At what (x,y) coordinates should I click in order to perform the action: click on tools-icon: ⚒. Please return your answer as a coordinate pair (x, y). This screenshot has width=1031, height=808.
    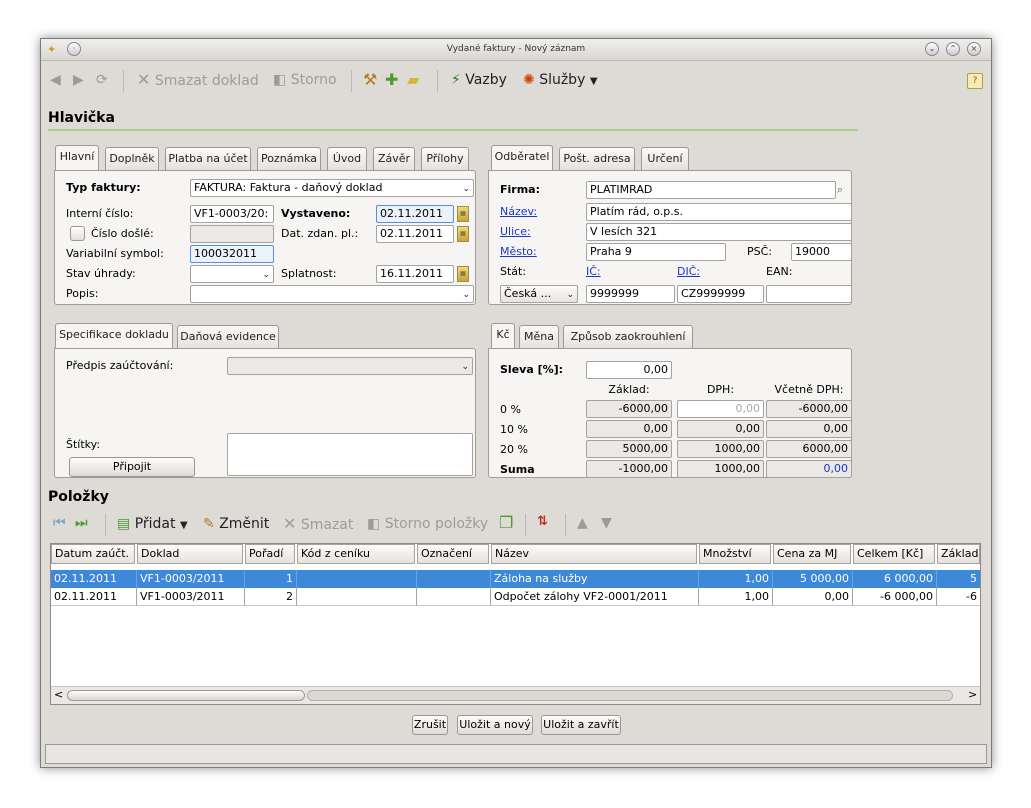
    Looking at the image, I should click on (370, 80).